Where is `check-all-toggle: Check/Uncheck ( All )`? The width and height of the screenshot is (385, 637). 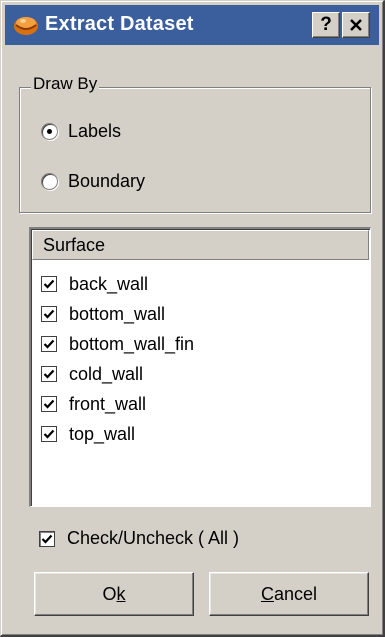 check-all-toggle: Check/Uncheck ( All ) is located at coordinates (139, 538).